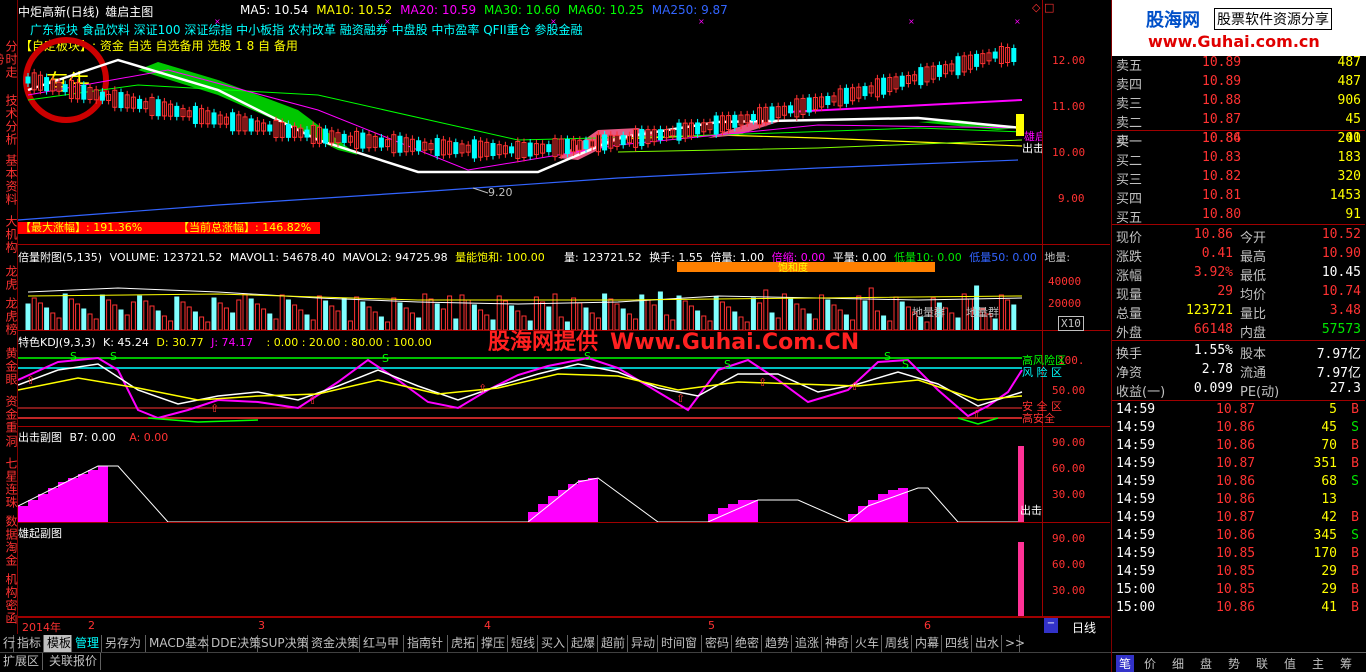 The width and height of the screenshot is (1366, 672). Describe the element at coordinates (103, 494) in the screenshot. I see `signal-step` at that location.